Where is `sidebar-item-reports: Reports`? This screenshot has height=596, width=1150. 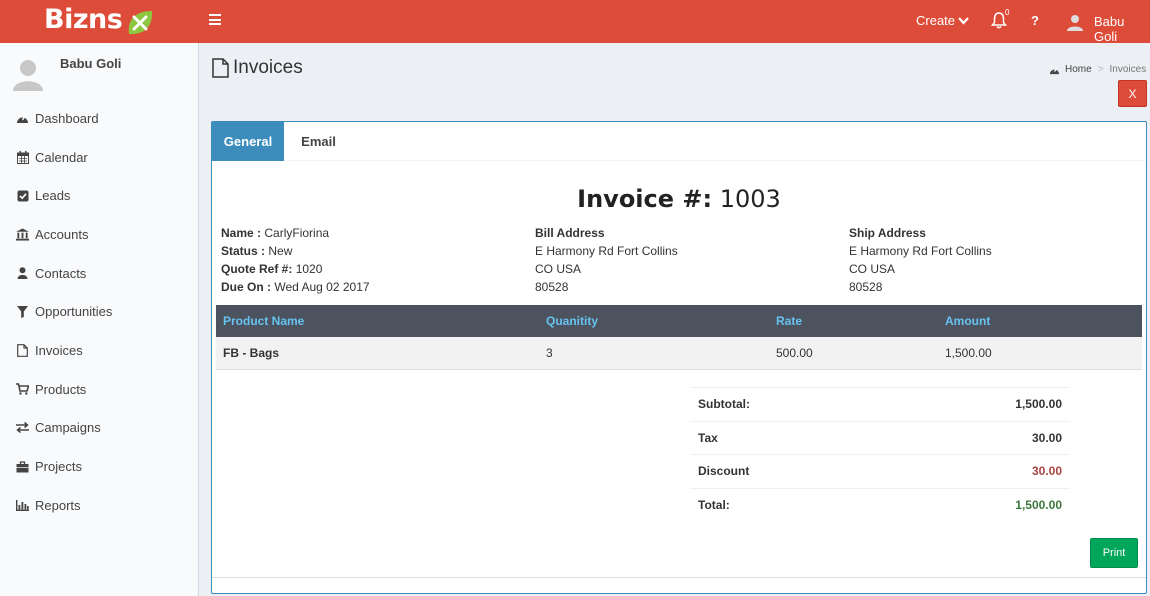 sidebar-item-reports: Reports is located at coordinates (99, 505).